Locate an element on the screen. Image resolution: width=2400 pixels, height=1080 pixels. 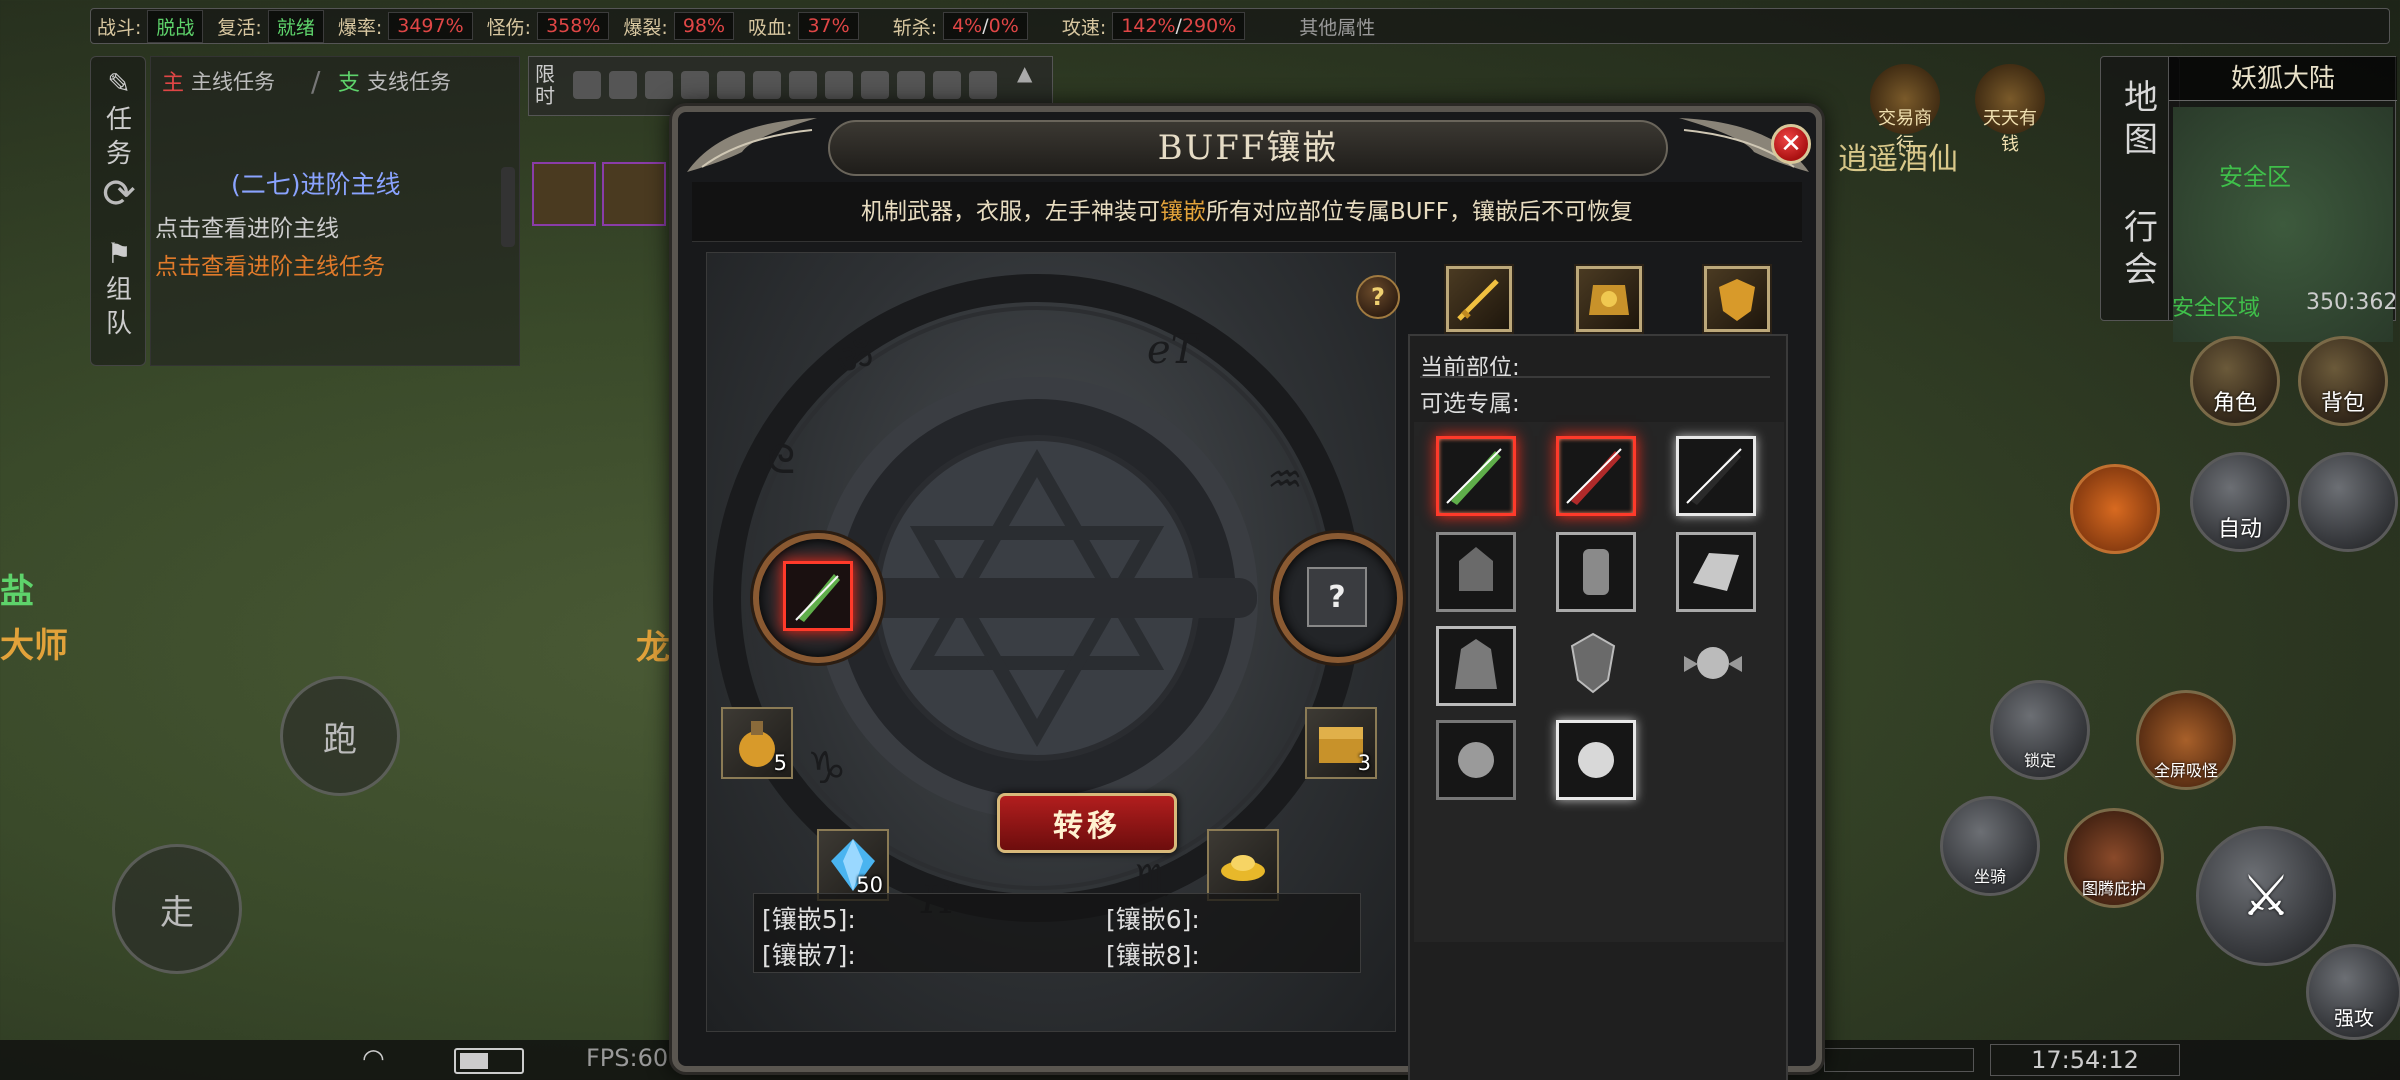
other-attributes-link: 其他属性 is located at coordinates (1337, 26).